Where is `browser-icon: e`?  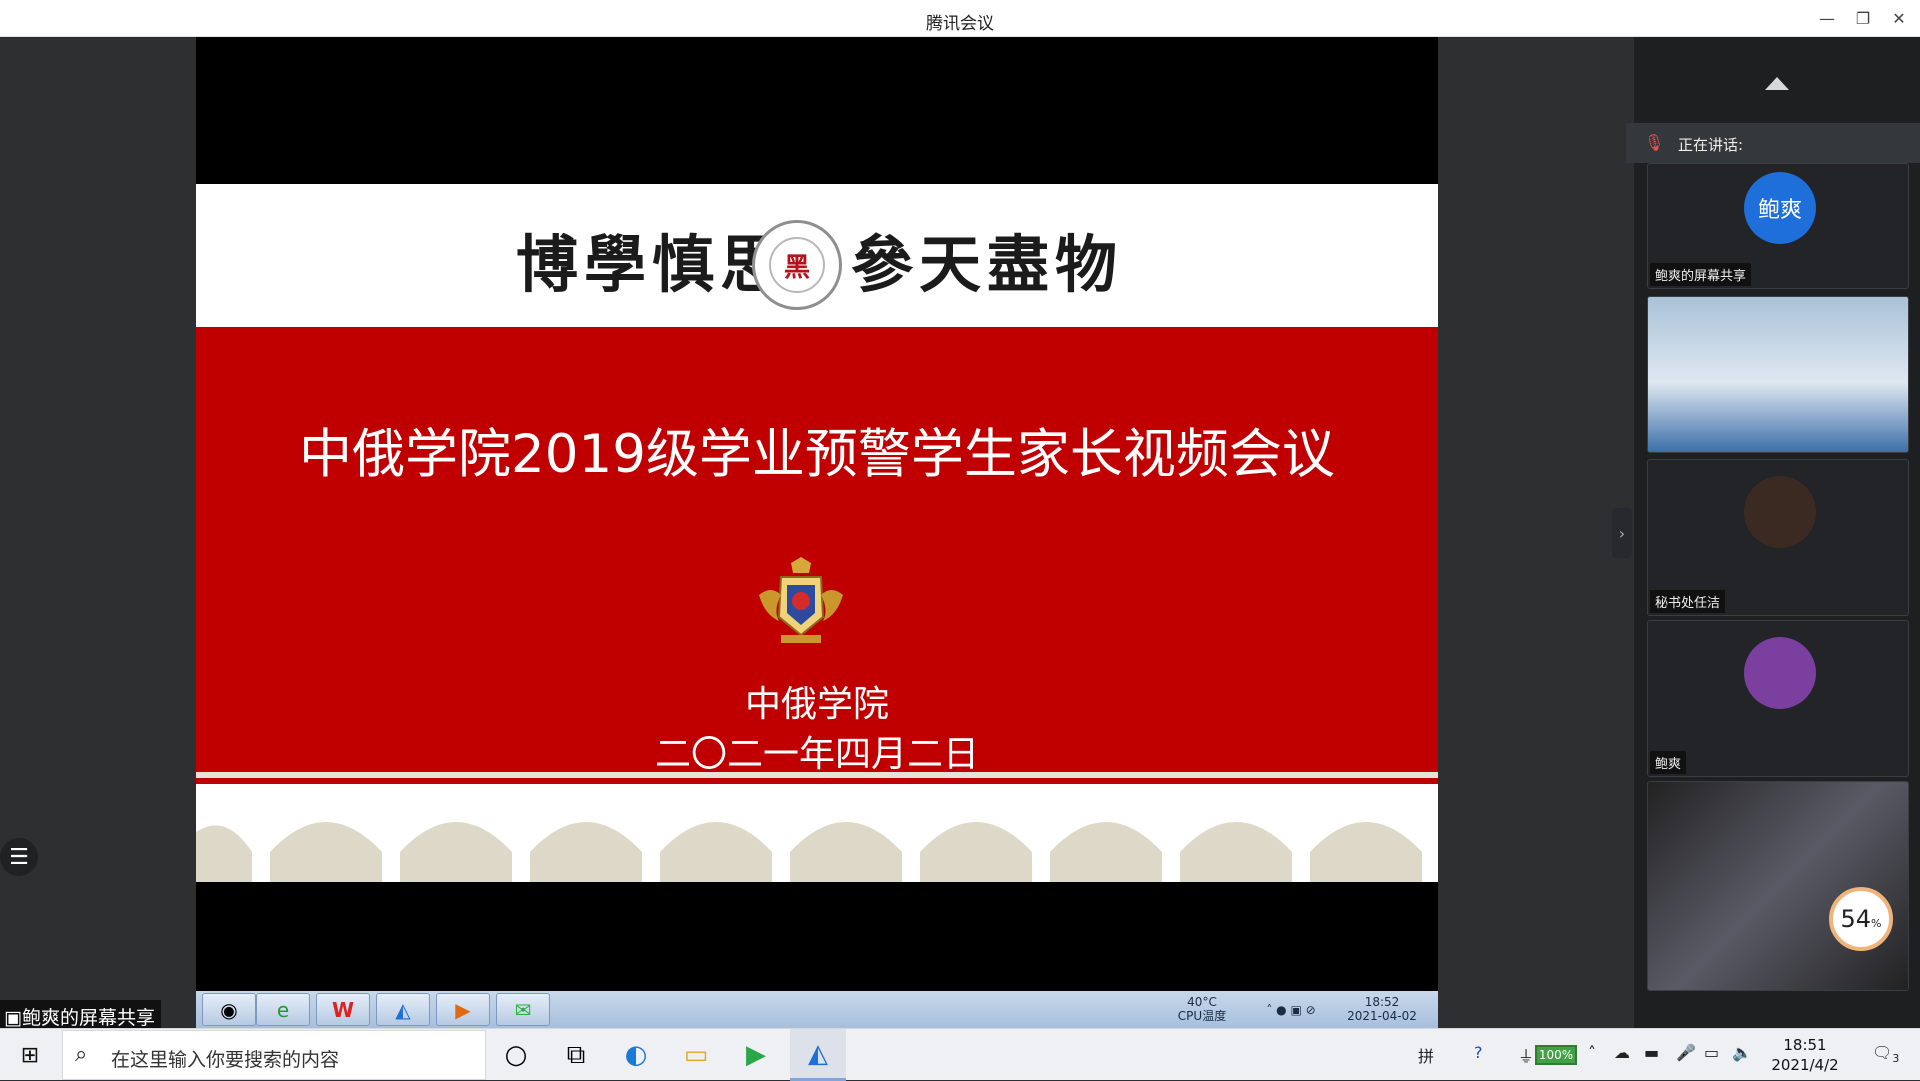
browser-icon: e is located at coordinates (283, 1009).